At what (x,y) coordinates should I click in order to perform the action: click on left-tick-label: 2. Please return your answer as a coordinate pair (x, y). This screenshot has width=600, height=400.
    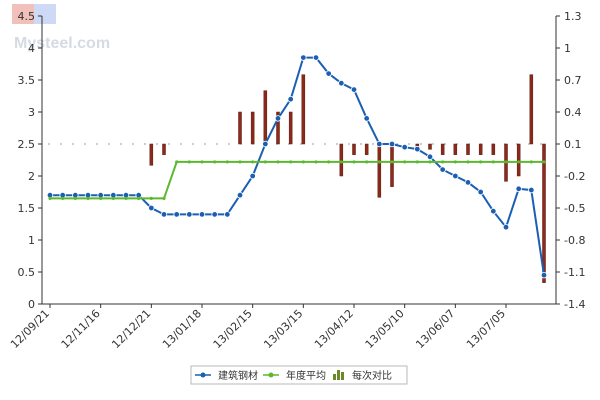
    Looking at the image, I should click on (31, 176).